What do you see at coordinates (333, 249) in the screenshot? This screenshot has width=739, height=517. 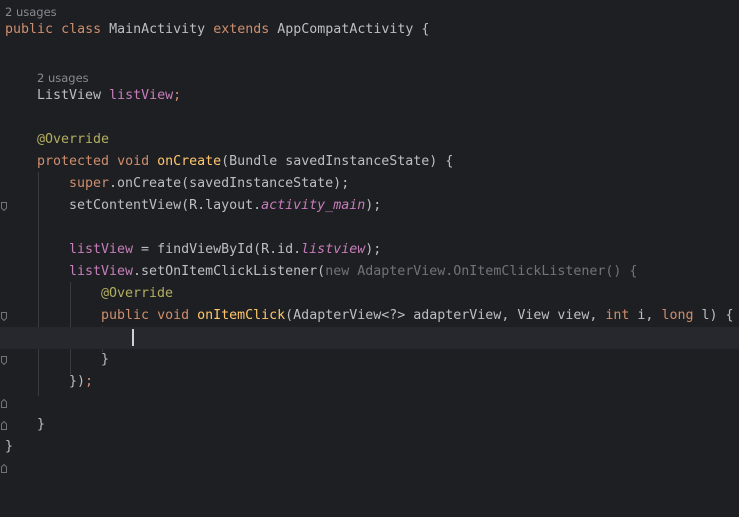 I see `resource-ref: listview` at bounding box center [333, 249].